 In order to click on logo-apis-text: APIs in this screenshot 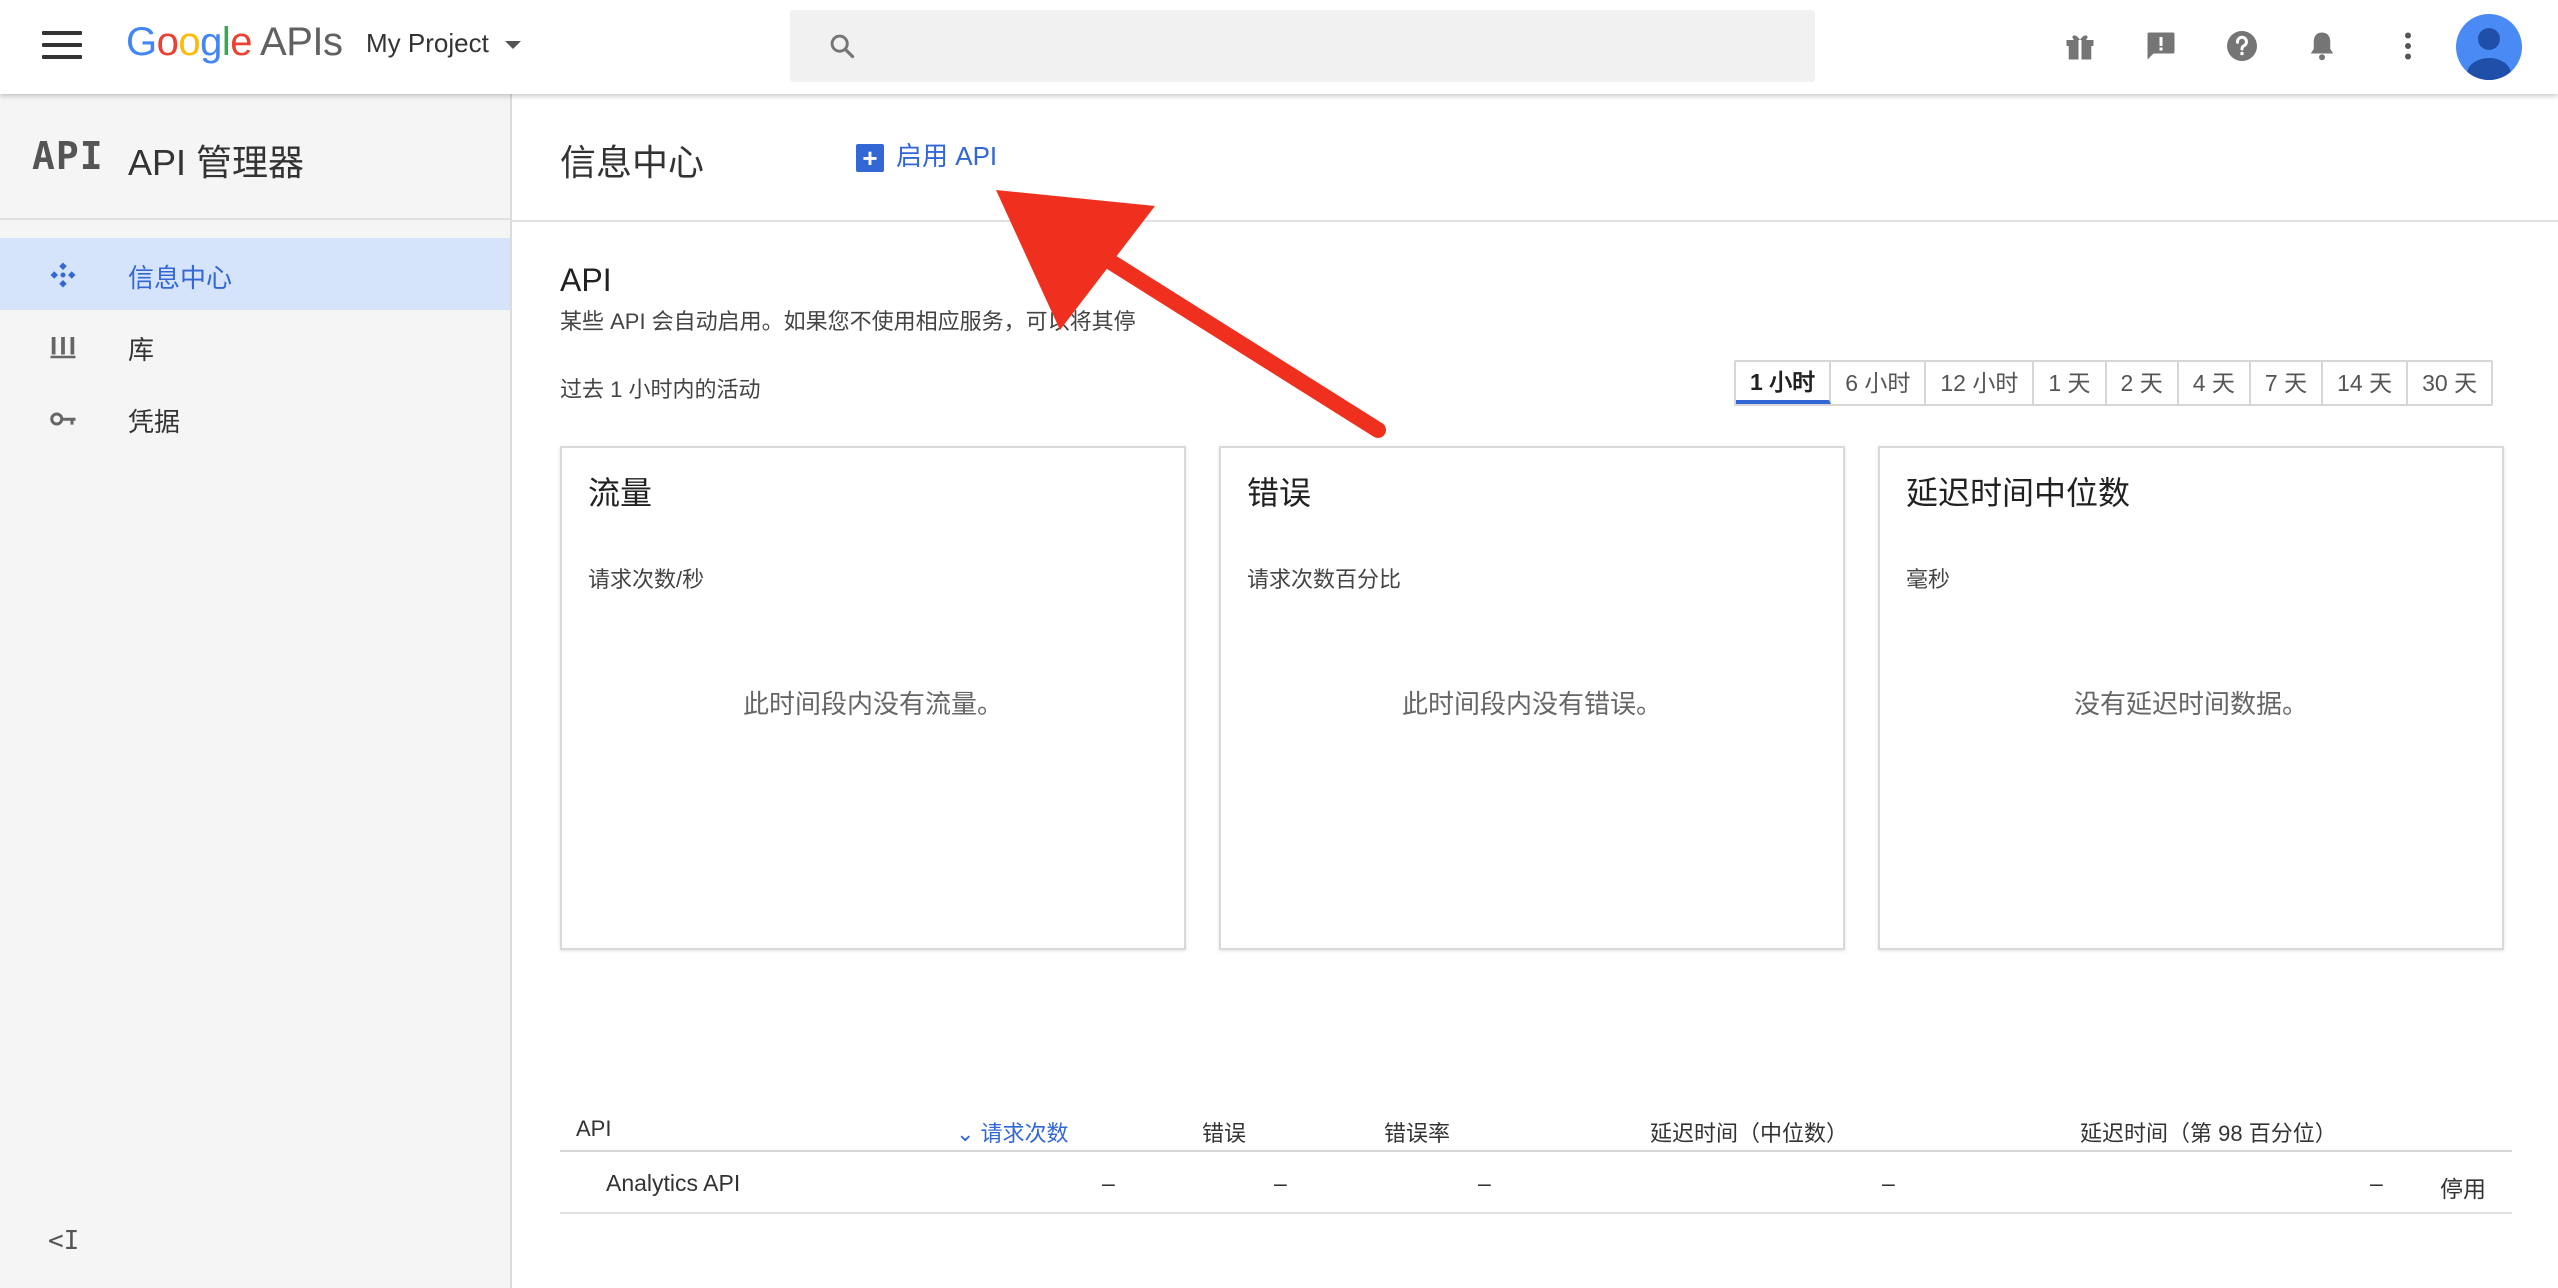, I will do `click(301, 42)`.